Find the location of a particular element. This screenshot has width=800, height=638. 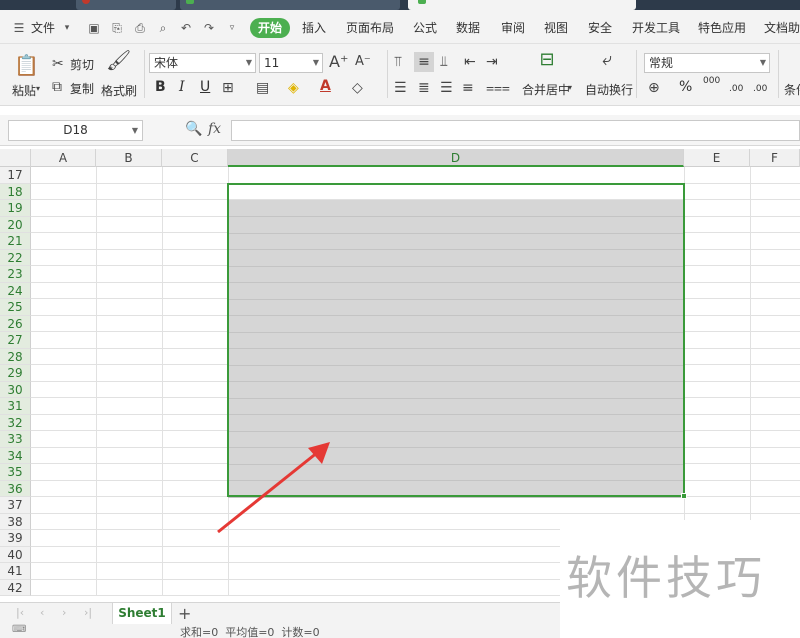

font-name-select: 宋体 ▼ is located at coordinates (202, 63).